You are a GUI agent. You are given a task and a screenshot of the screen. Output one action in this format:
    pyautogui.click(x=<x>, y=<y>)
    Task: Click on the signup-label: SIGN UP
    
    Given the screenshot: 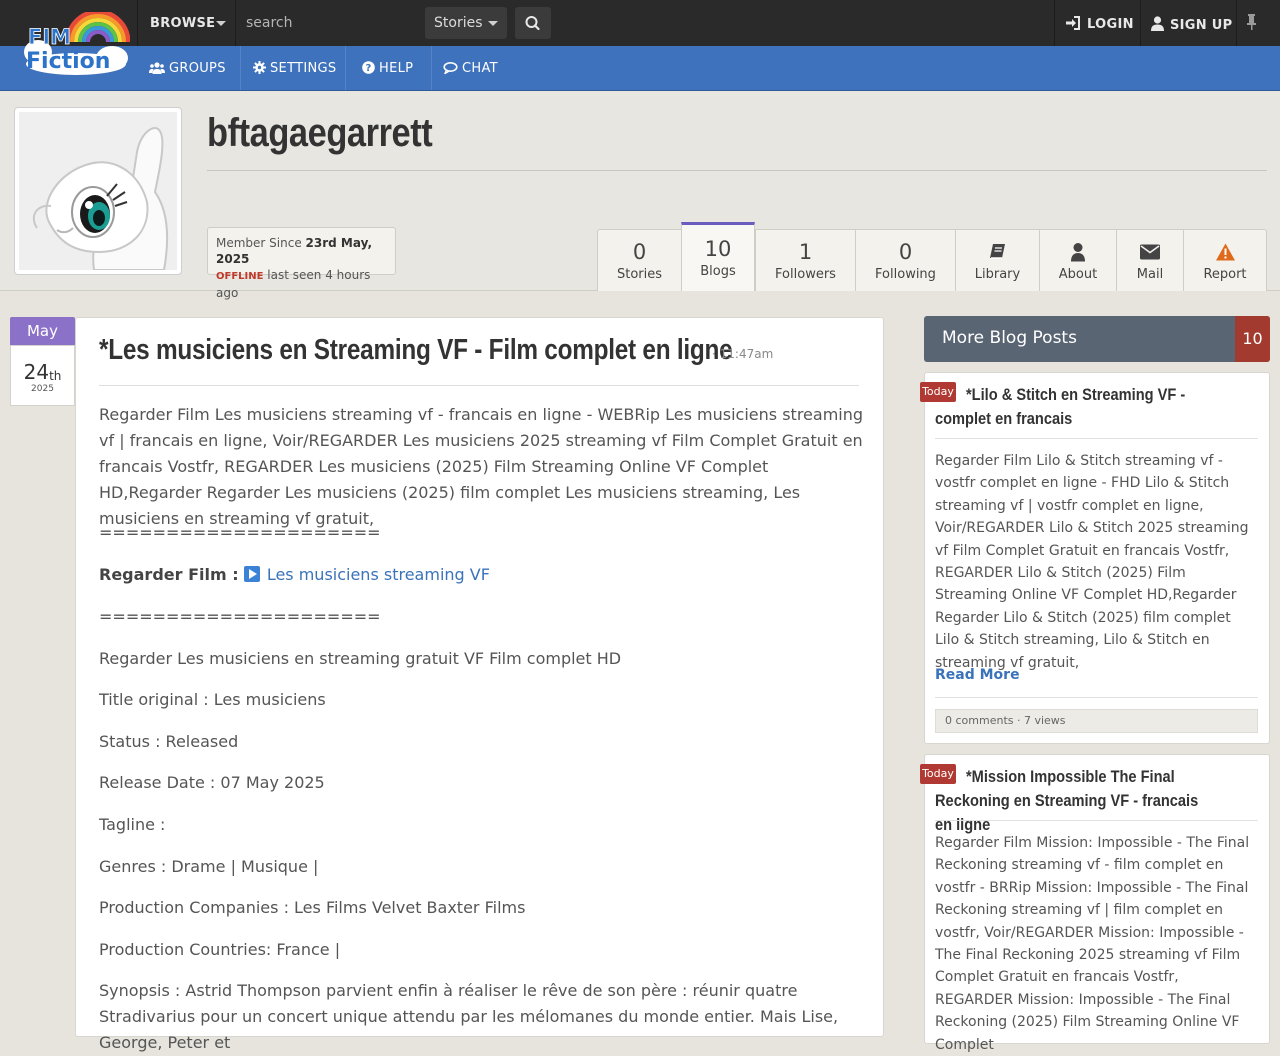 What is the action you would take?
    pyautogui.click(x=1201, y=25)
    